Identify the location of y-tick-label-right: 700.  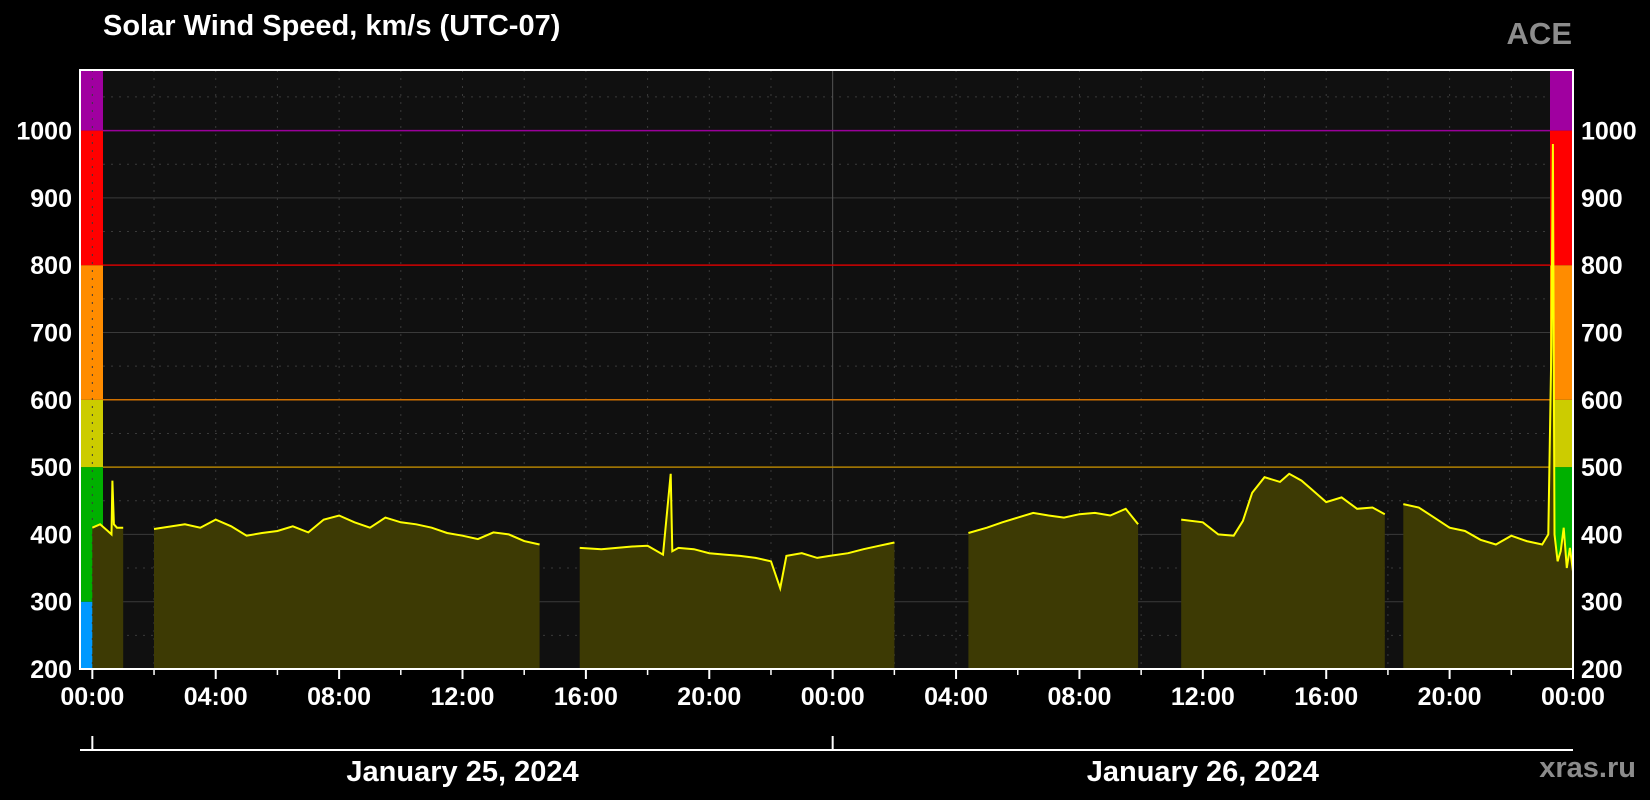
(1602, 333).